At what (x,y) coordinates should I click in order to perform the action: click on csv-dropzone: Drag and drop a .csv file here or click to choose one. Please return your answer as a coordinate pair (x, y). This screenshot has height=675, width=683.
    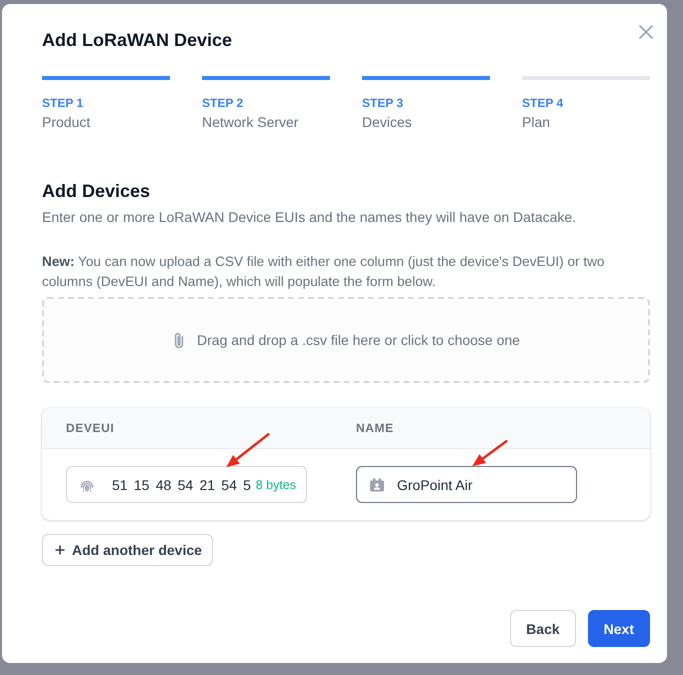
    Looking at the image, I should click on (346, 340).